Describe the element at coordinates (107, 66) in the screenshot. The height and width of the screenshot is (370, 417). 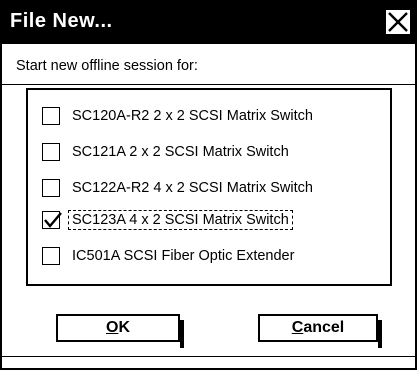
I see `prompt-text: Start new offline session for:` at that location.